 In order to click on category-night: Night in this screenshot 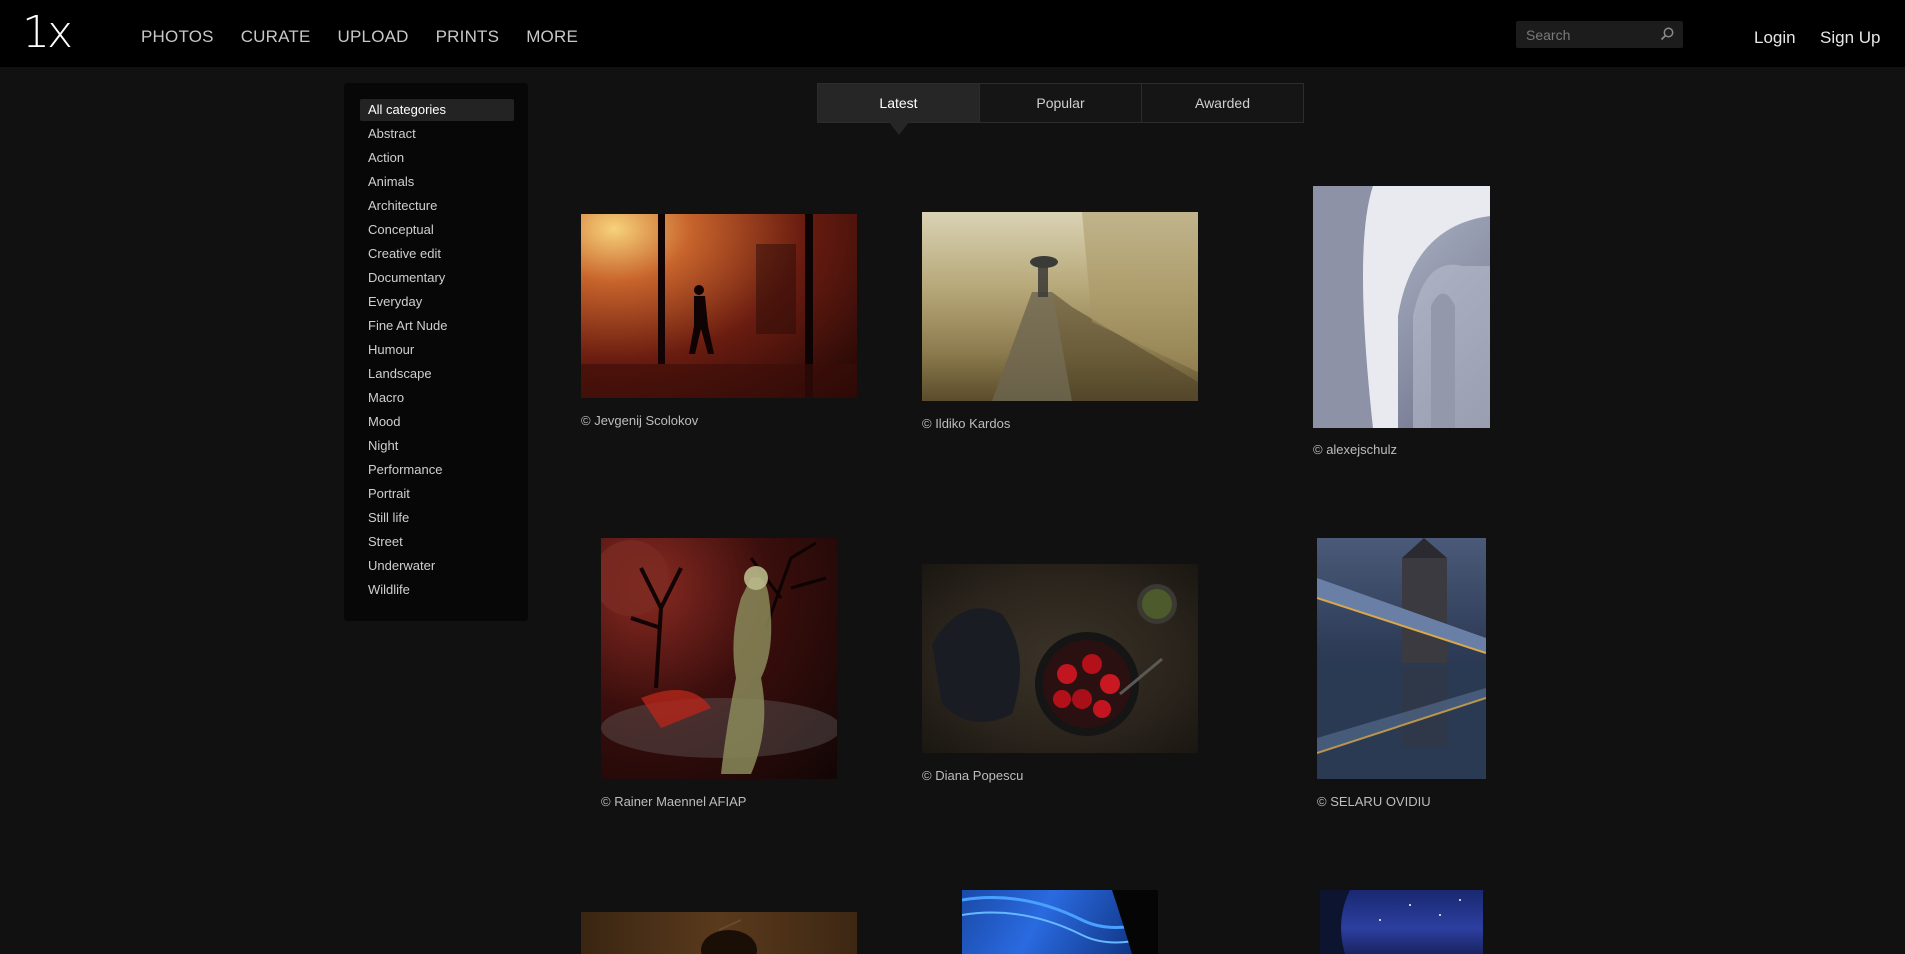, I will do `click(437, 446)`.